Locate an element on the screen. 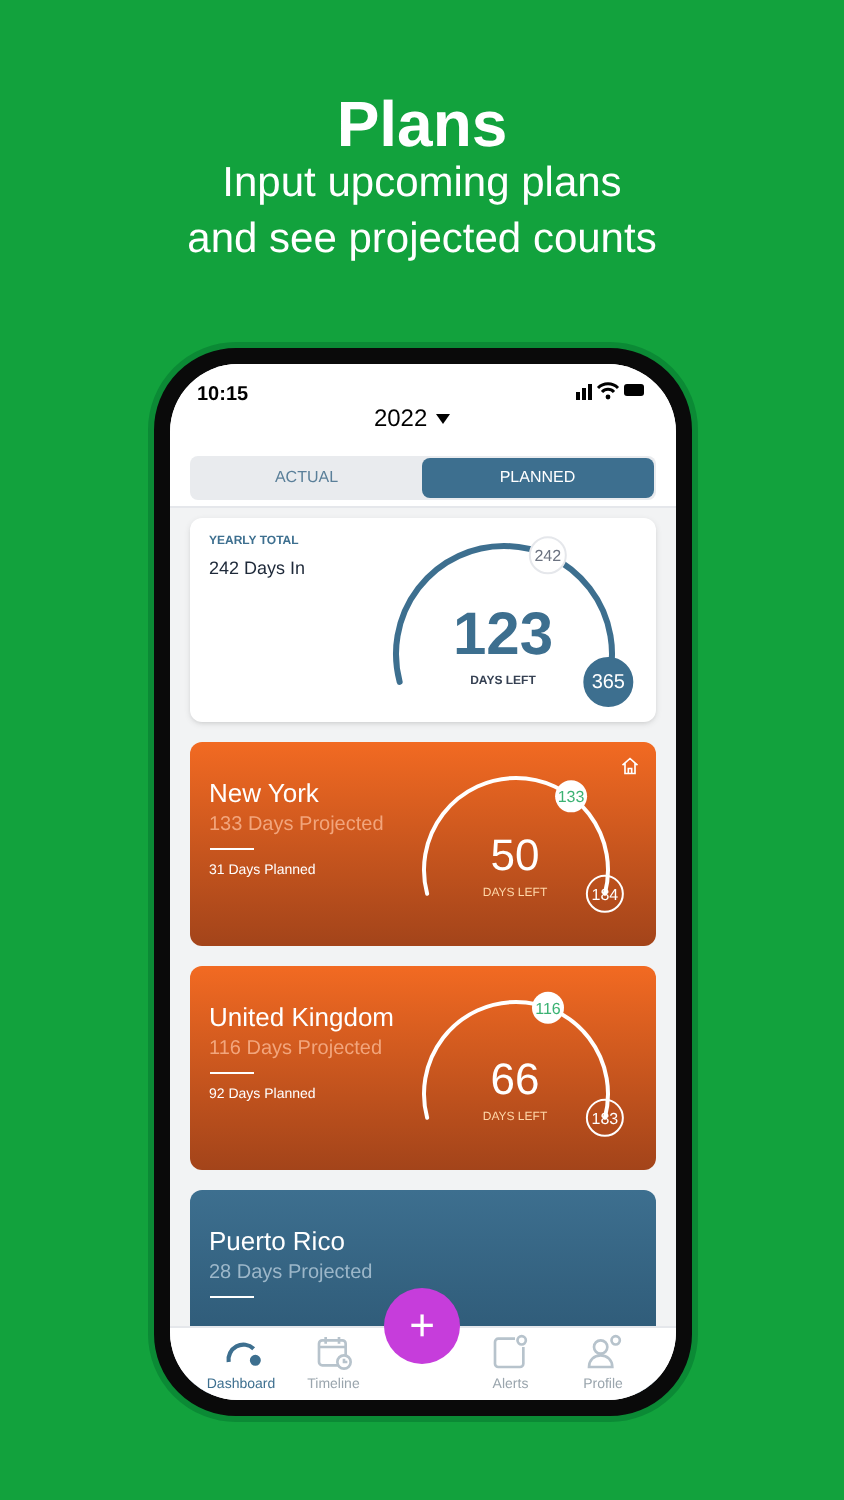  segment-tab: ACTUAL is located at coordinates (306, 478).